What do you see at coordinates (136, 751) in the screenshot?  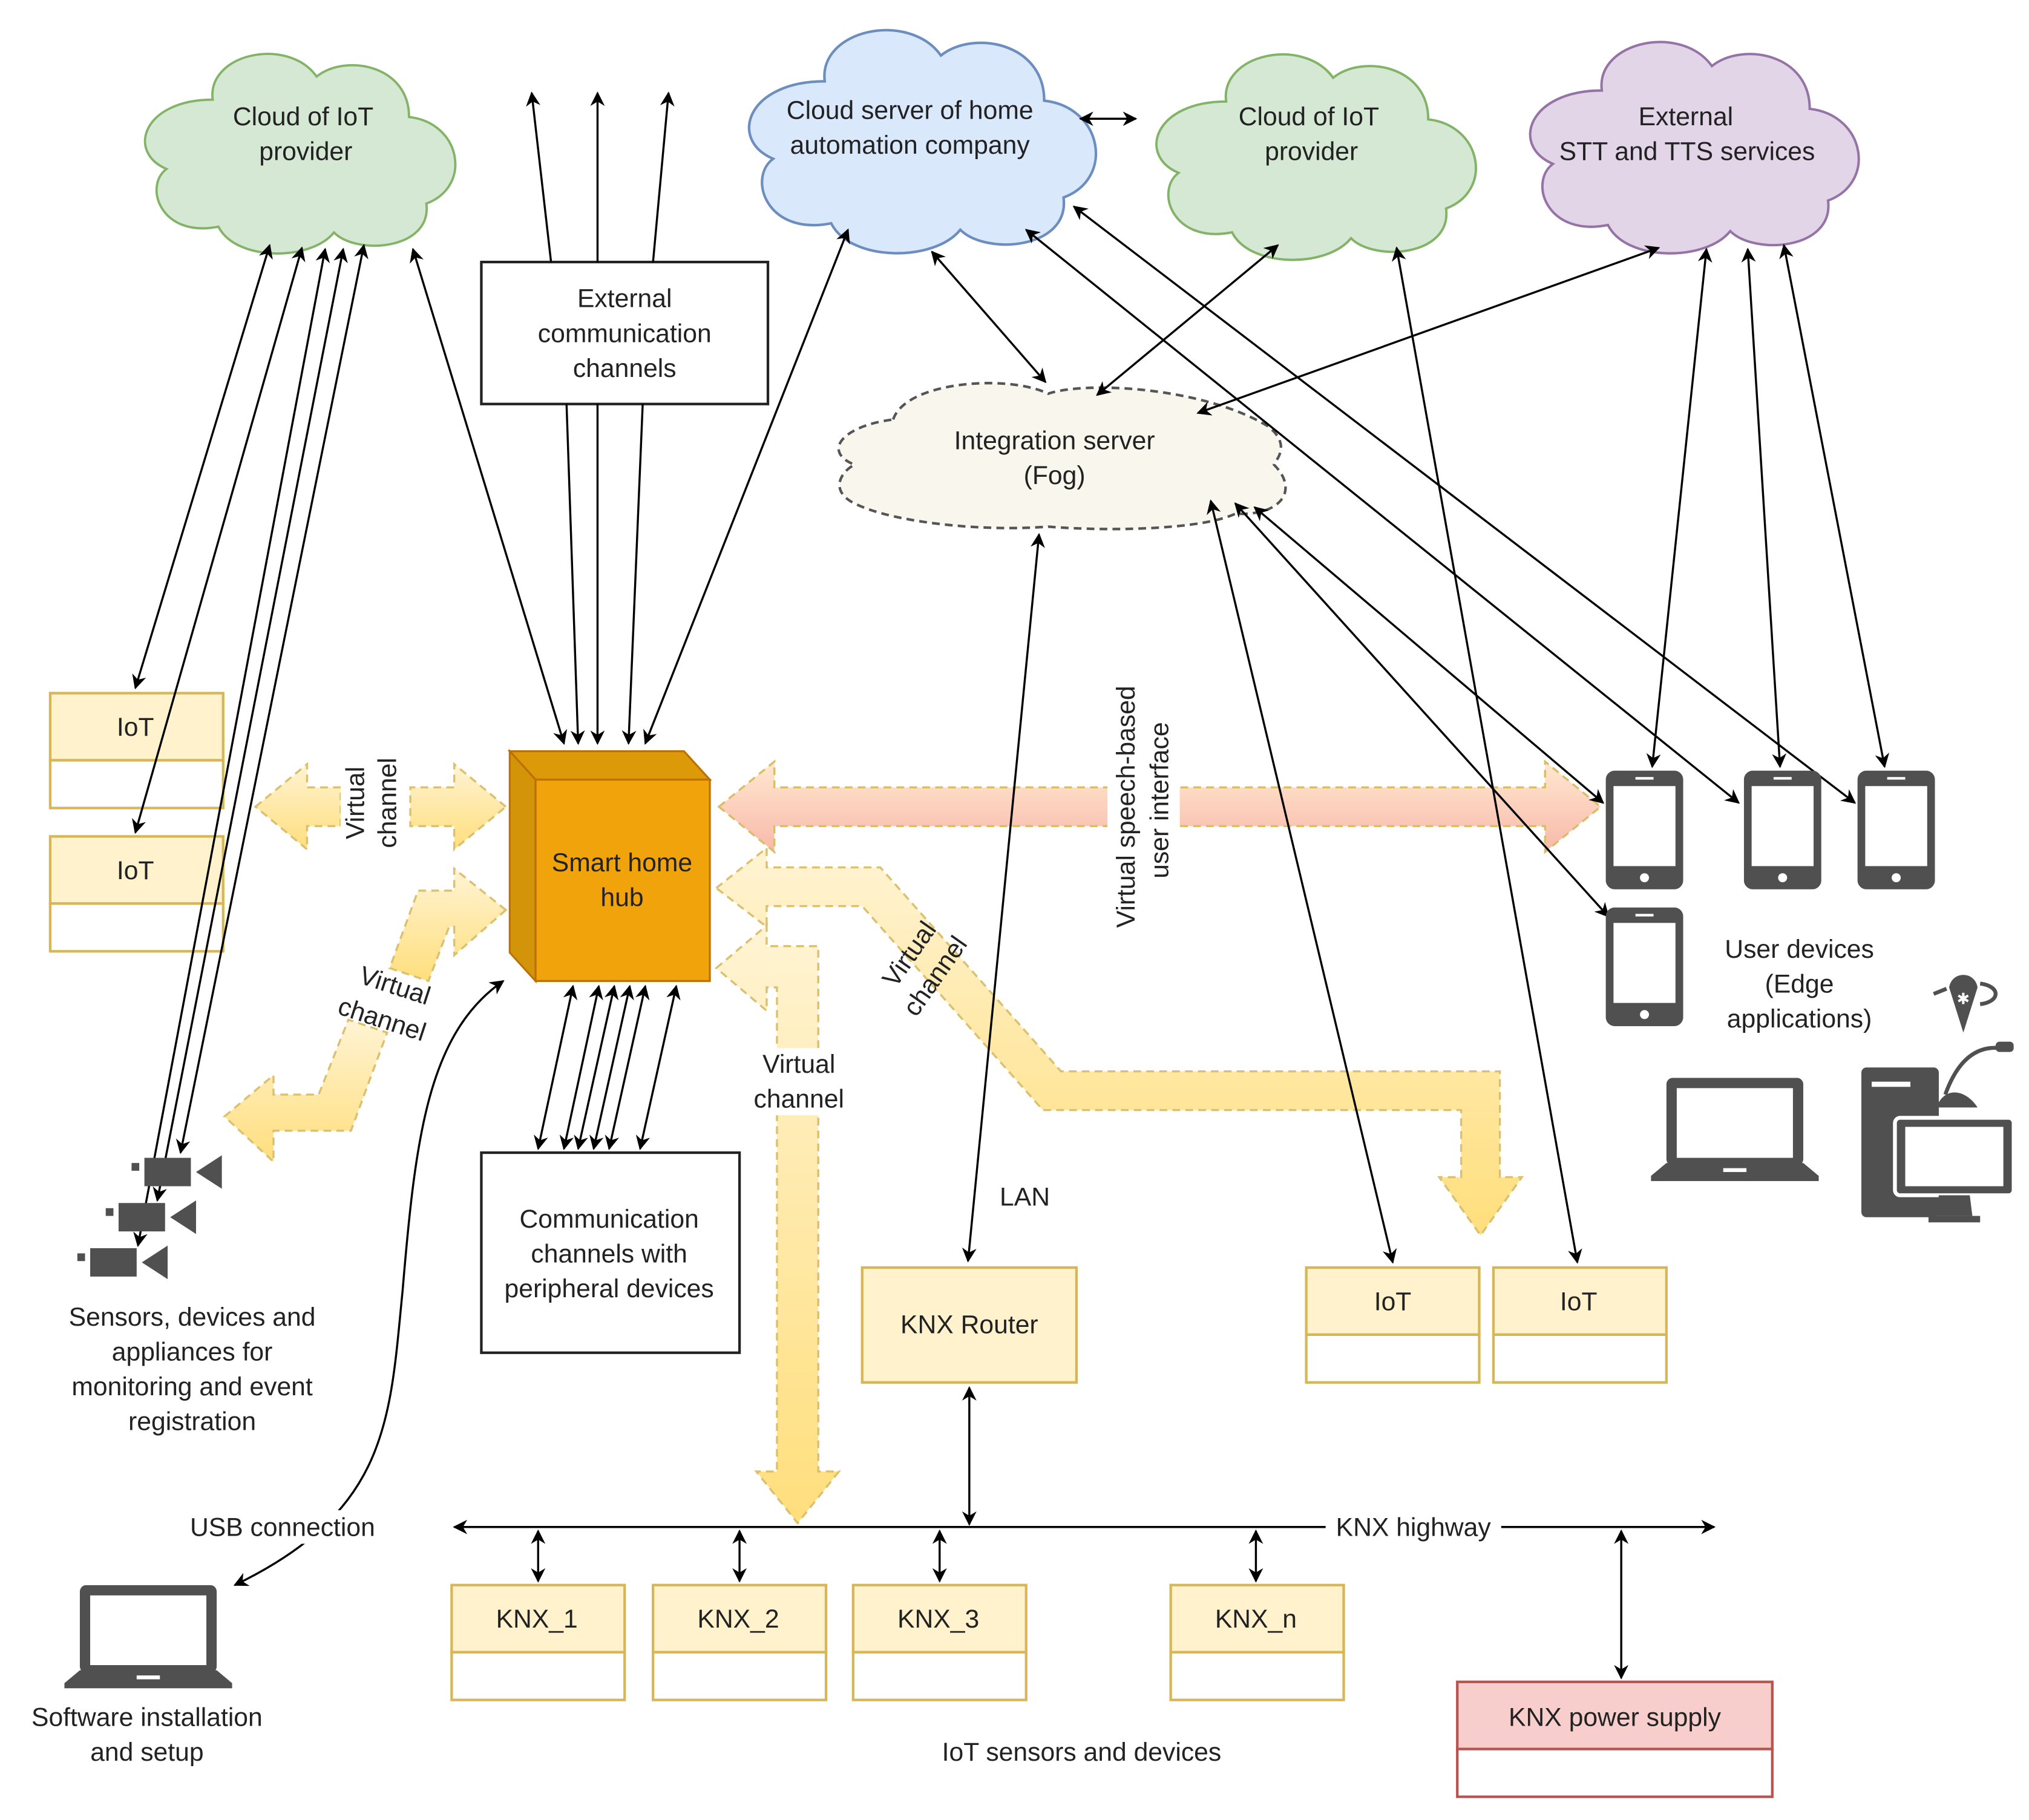 I see `iot-box-left-1: IoT` at bounding box center [136, 751].